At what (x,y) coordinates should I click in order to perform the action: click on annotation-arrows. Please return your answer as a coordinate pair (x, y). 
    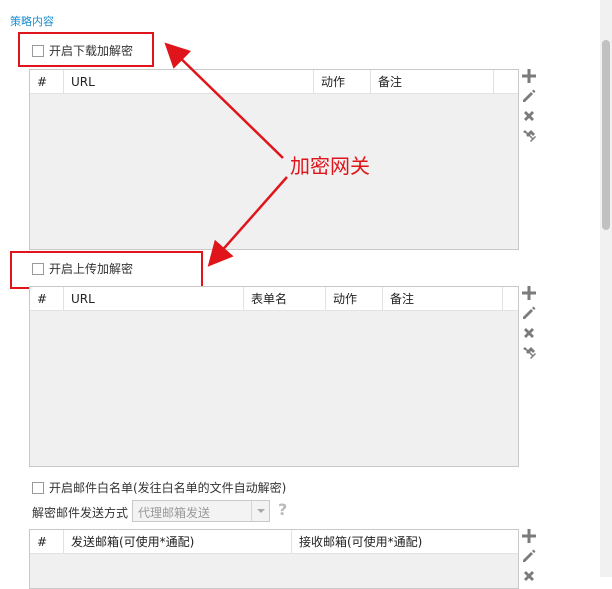
    Looking at the image, I should click on (226, 154).